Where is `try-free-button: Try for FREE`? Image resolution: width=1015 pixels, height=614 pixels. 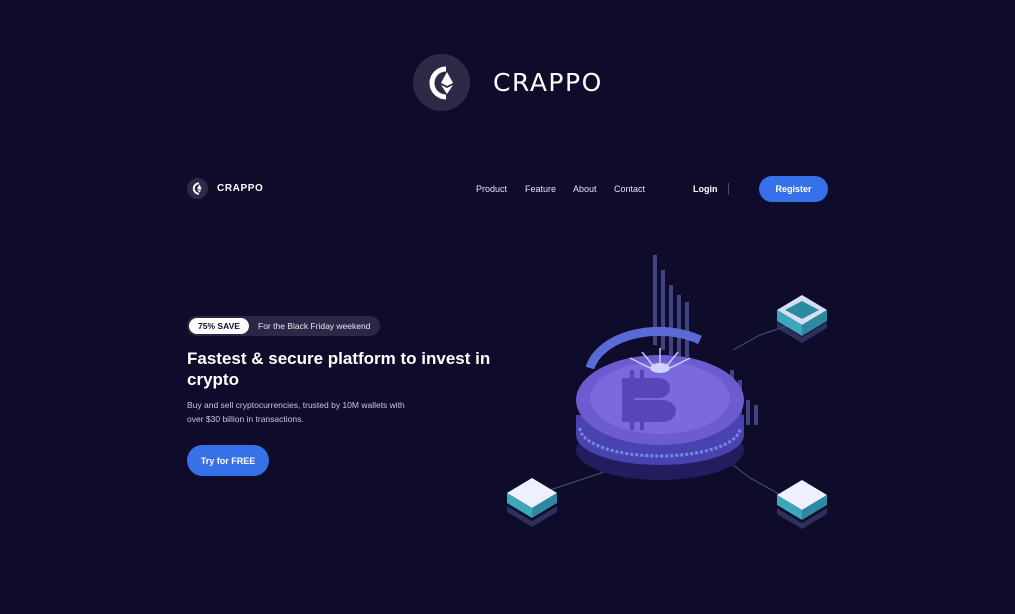
try-free-button: Try for FREE is located at coordinates (228, 460).